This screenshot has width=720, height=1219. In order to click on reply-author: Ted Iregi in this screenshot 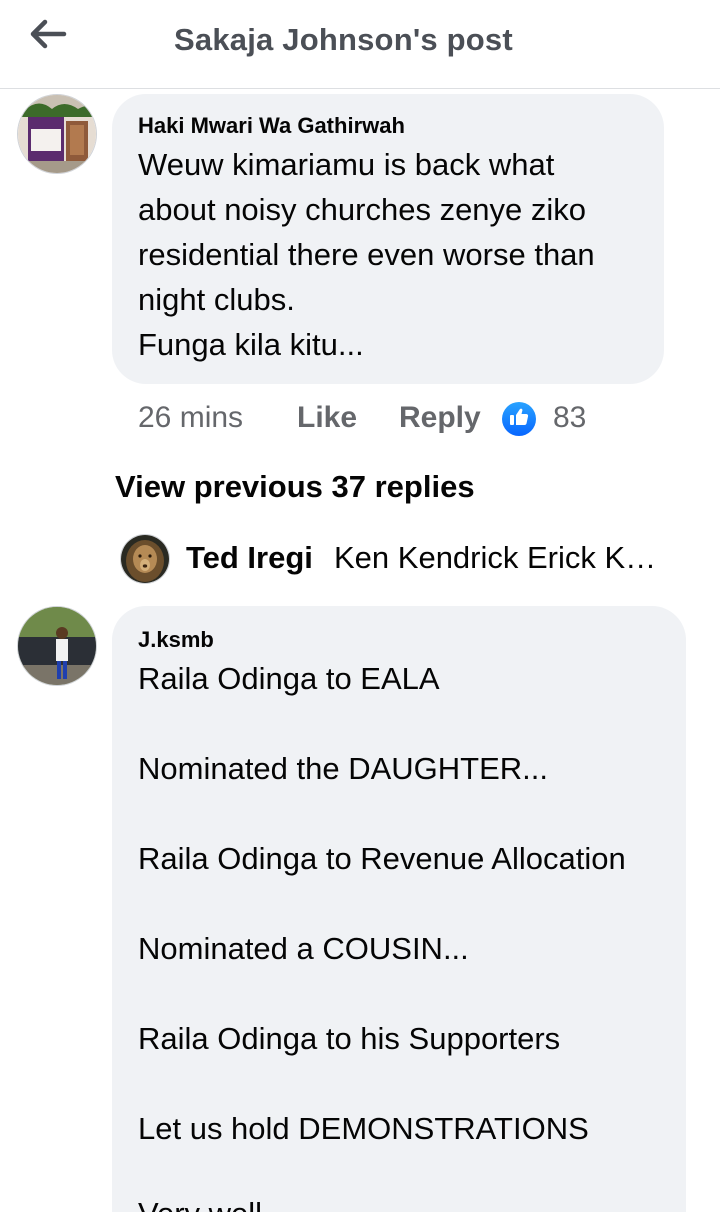, I will do `click(249, 558)`.